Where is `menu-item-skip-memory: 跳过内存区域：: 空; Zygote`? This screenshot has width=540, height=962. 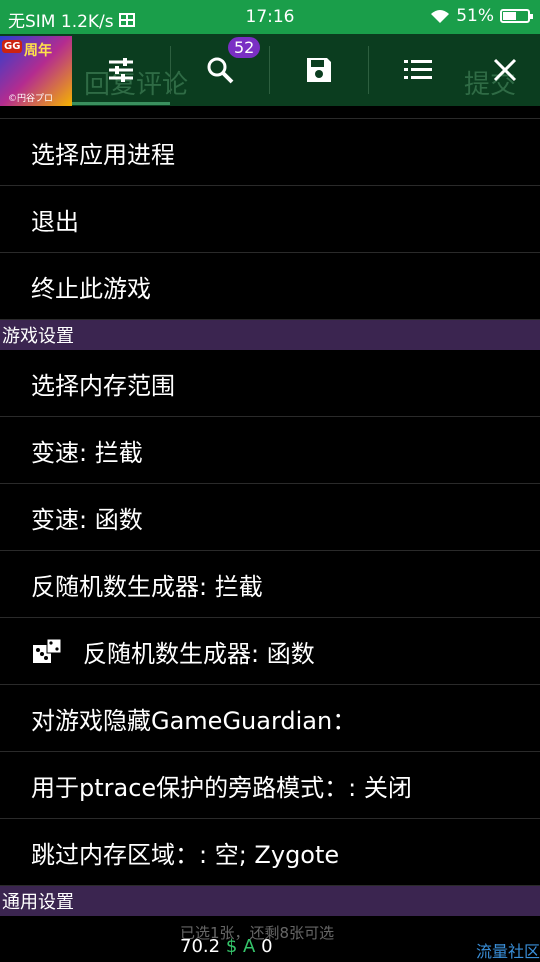
menu-item-skip-memory: 跳过内存区域：: 空; Zygote is located at coordinates (270, 852).